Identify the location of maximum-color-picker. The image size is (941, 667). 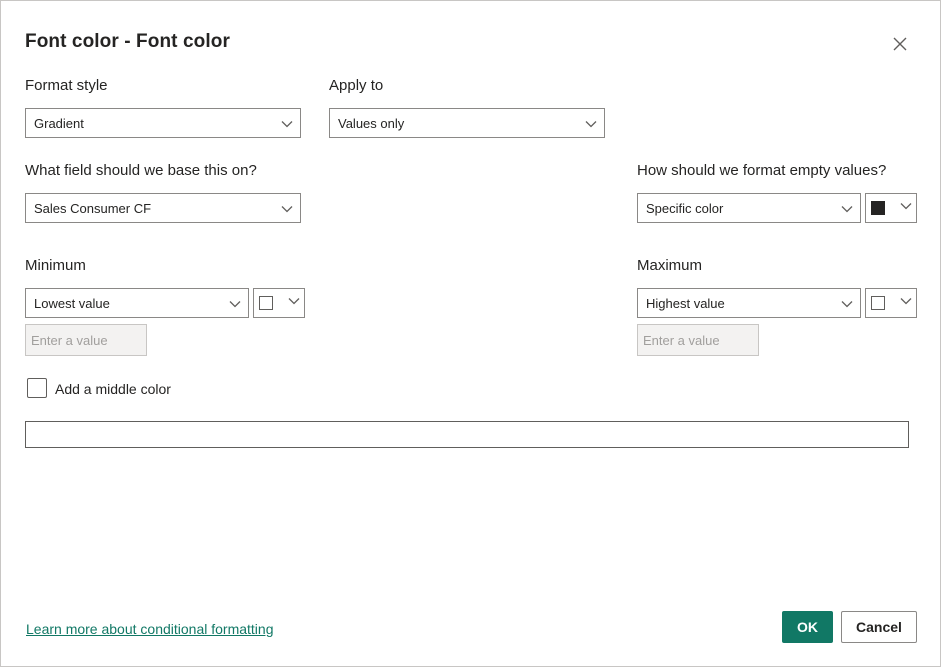
(891, 303).